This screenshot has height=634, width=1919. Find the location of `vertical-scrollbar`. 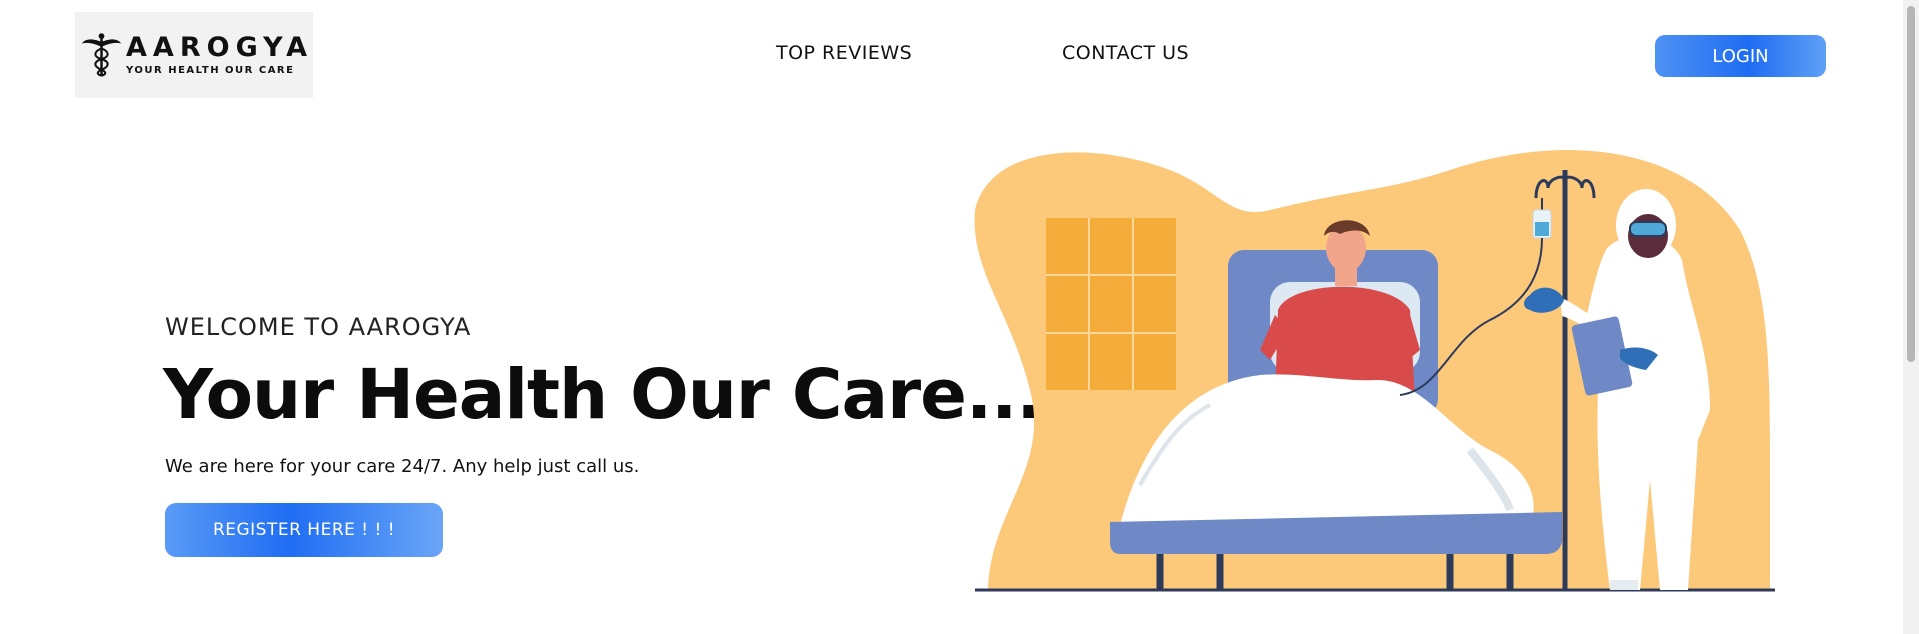

vertical-scrollbar is located at coordinates (1911, 317).